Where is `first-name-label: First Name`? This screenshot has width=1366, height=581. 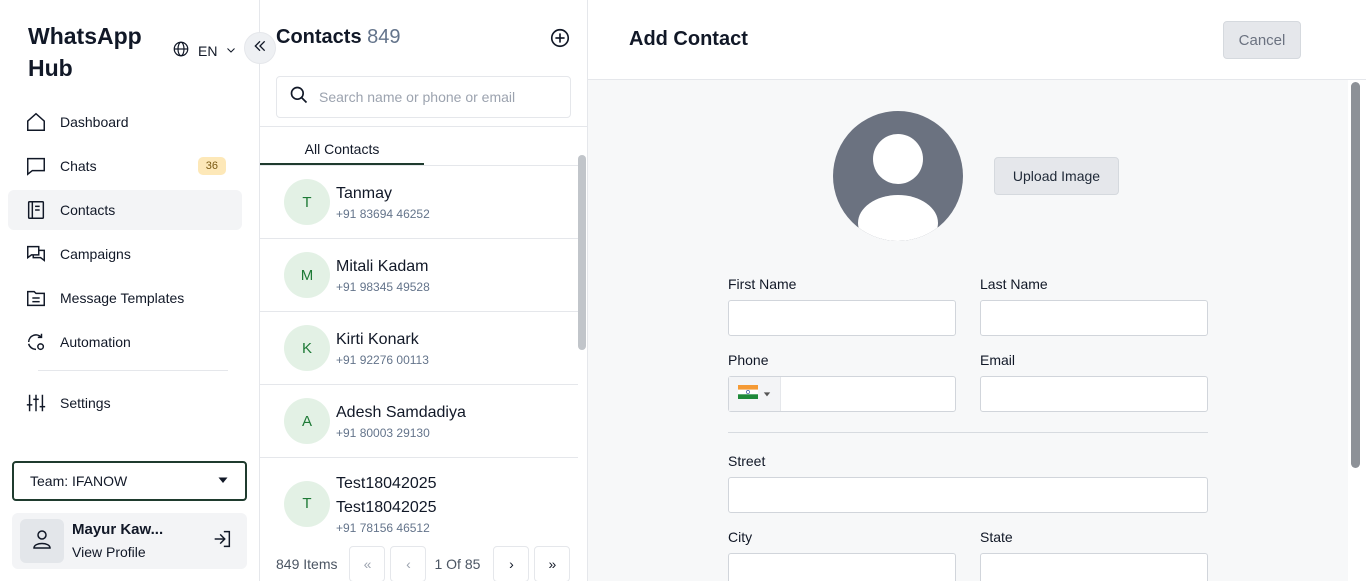
first-name-label: First Name is located at coordinates (762, 284).